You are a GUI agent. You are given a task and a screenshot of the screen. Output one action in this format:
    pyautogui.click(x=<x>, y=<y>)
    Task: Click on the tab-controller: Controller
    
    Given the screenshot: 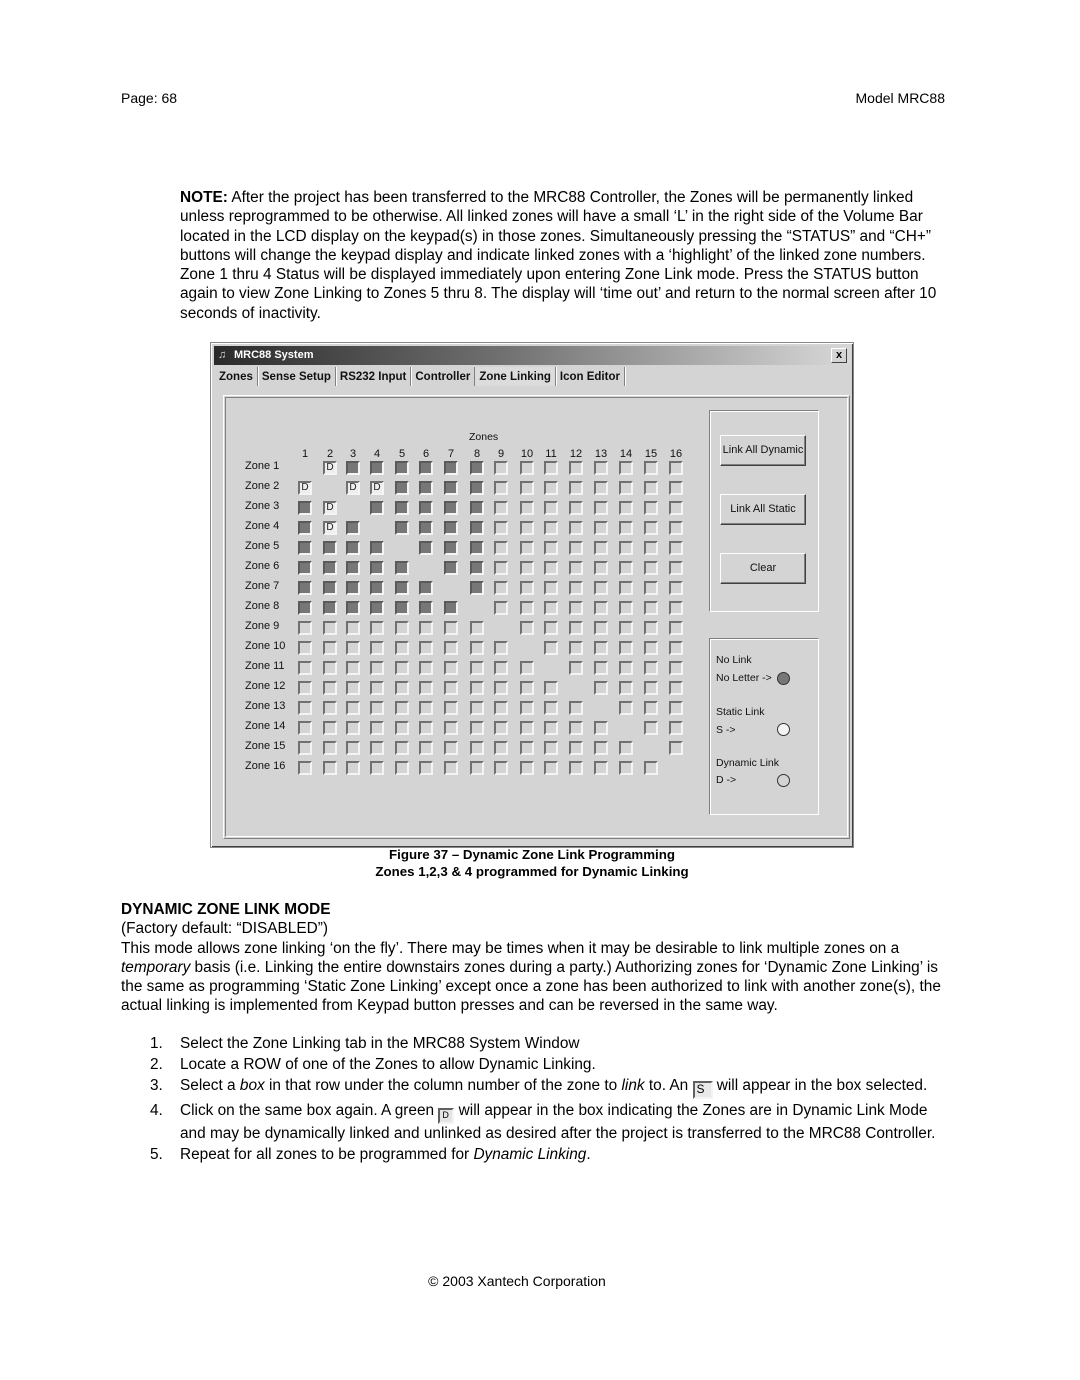 What is the action you would take?
    pyautogui.click(x=443, y=376)
    